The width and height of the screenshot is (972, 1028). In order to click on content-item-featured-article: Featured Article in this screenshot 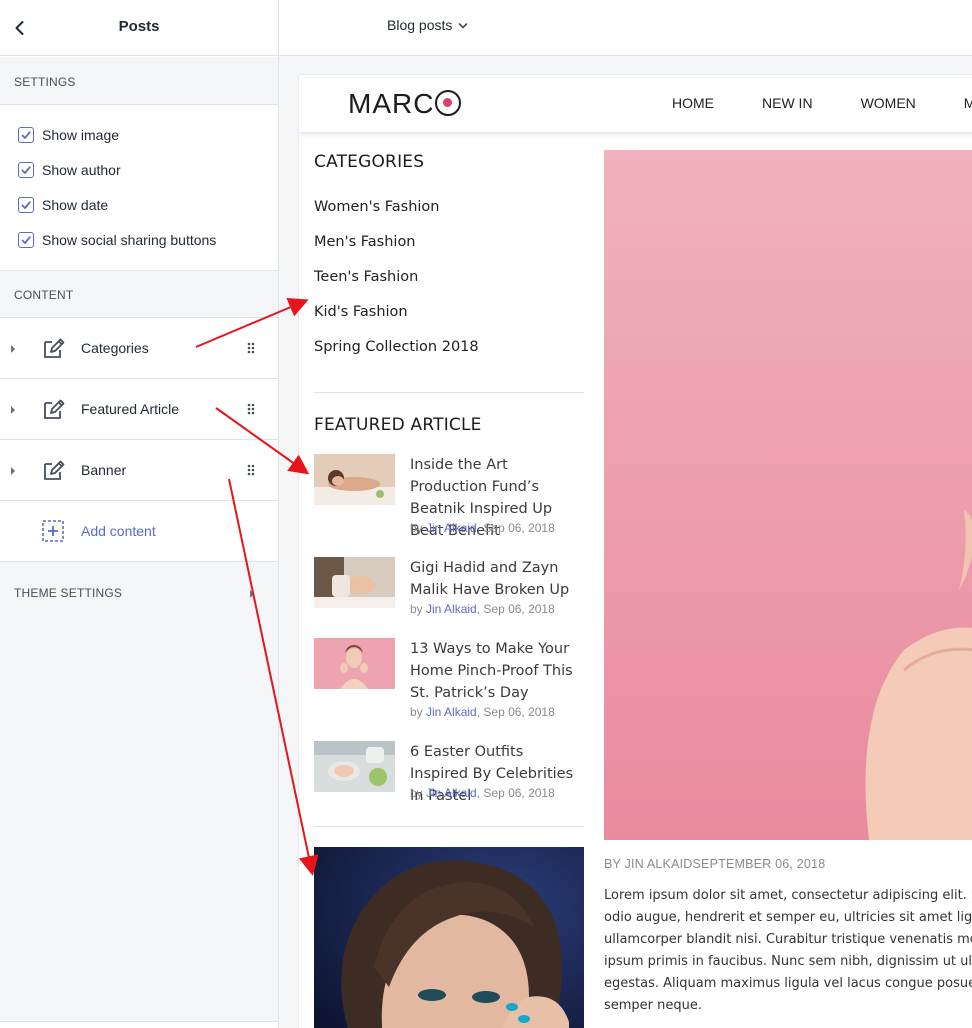, I will do `click(139, 409)`.